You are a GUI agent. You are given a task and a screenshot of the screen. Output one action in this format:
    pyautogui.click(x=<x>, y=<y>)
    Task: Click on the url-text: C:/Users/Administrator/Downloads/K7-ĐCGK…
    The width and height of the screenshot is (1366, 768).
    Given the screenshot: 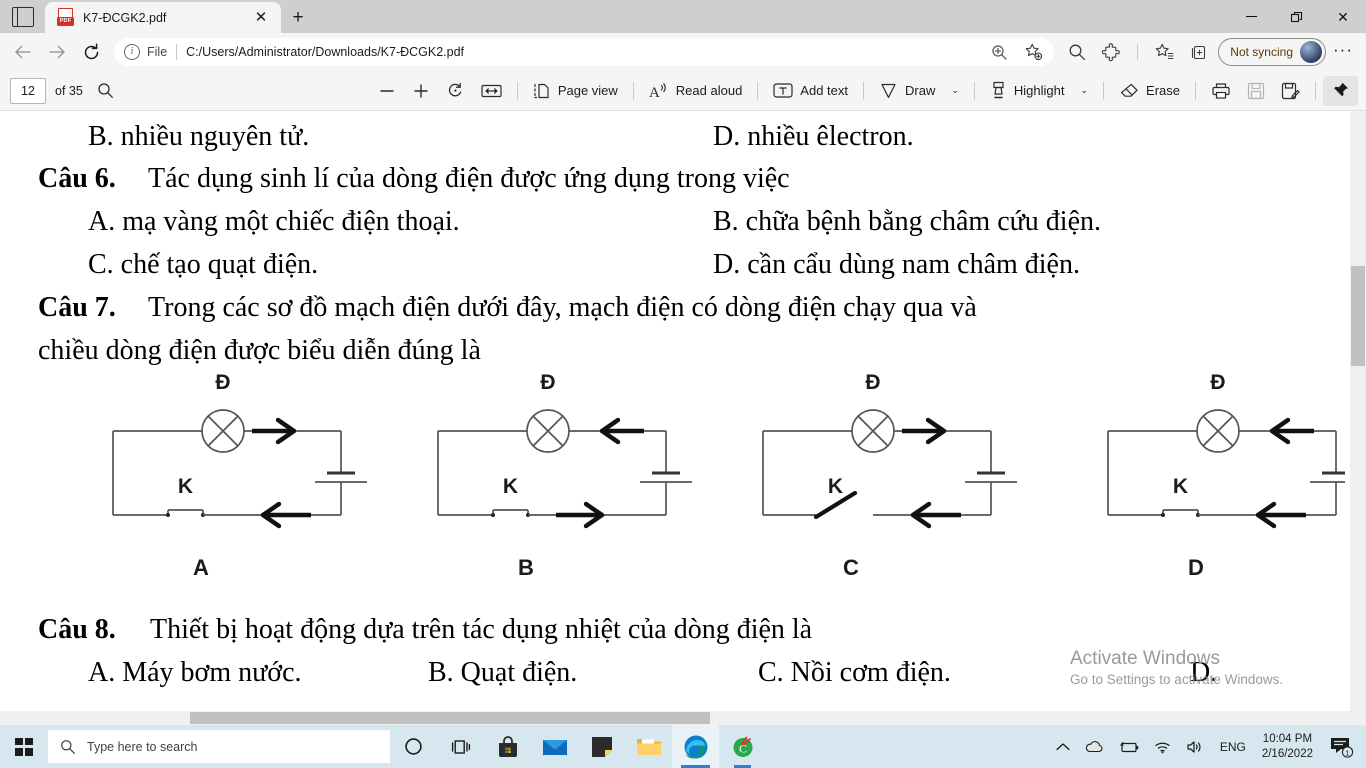 What is the action you would take?
    pyautogui.click(x=584, y=52)
    